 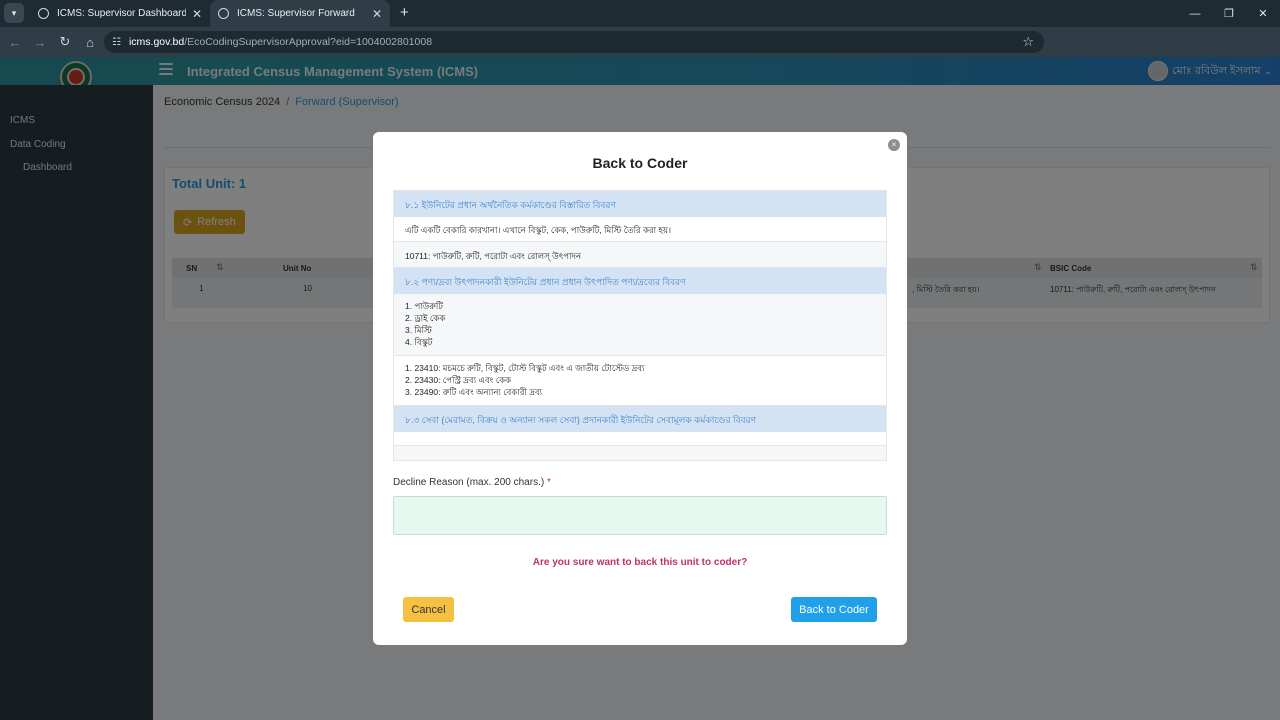 I want to click on list-item: 2. ড্রাই কেক, so click(x=425, y=318).